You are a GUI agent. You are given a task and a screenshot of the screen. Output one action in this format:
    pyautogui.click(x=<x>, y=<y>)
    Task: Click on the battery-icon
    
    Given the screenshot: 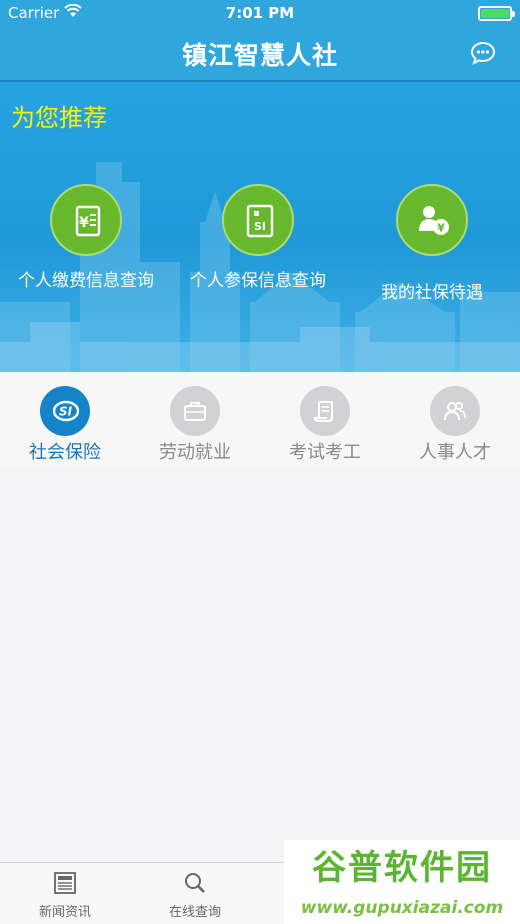 What is the action you would take?
    pyautogui.click(x=496, y=13)
    